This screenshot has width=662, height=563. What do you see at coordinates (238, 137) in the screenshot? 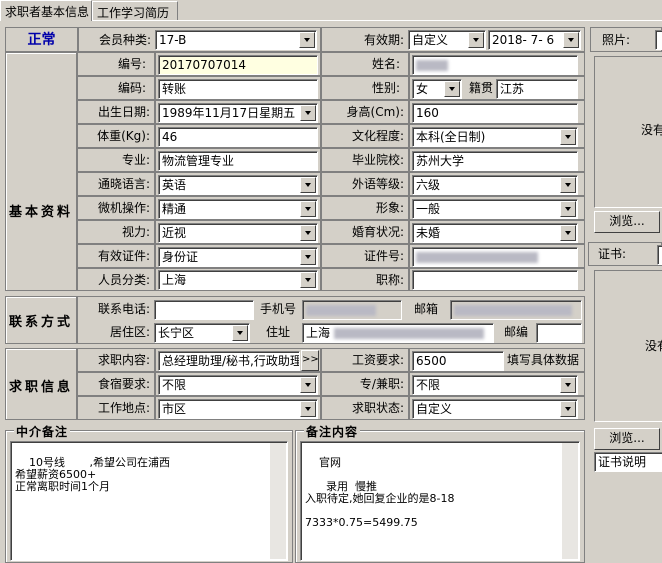
I see `weight-input: 46` at bounding box center [238, 137].